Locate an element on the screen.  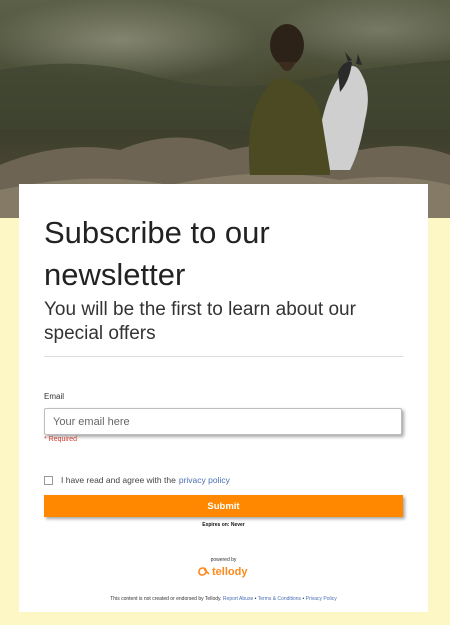
tellody-logo-icon is located at coordinates (204, 571).